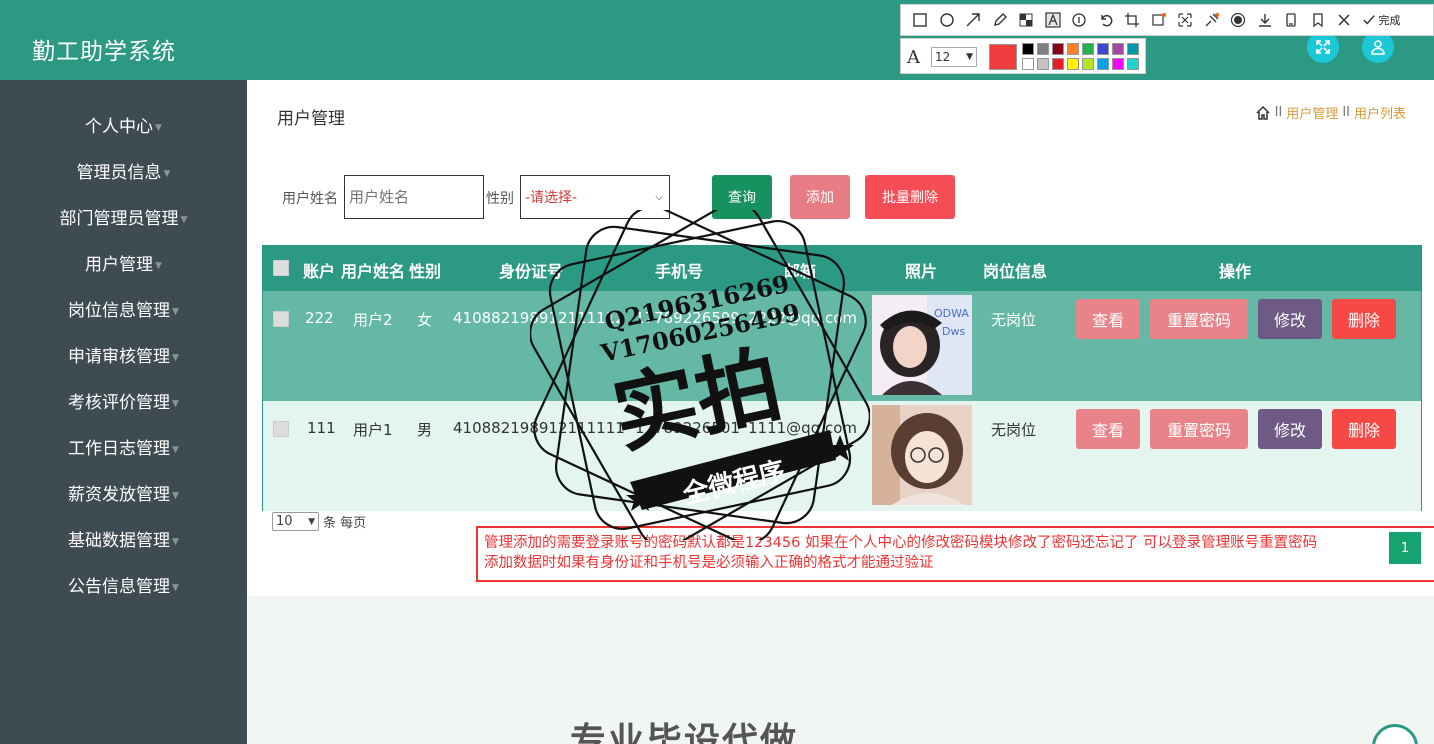 This screenshot has height=744, width=1434. I want to click on ocr-icon, so click(1159, 20).